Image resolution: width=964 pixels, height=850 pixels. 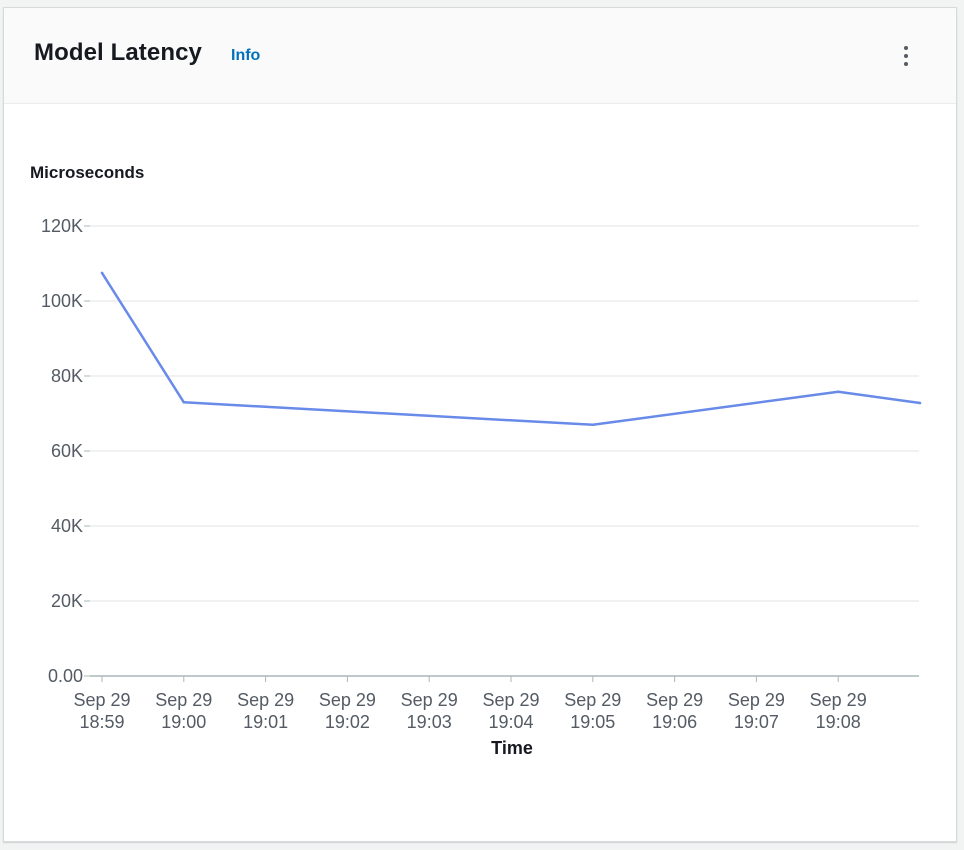 I want to click on x-tick-time-label: 19:07, so click(x=756, y=722).